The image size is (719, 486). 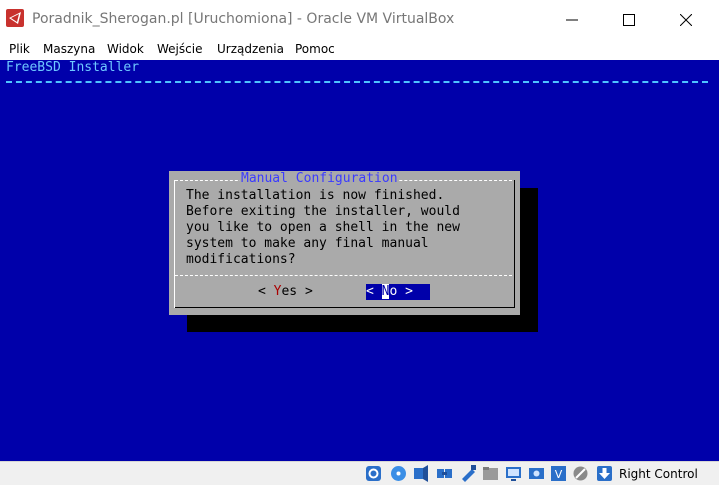 I want to click on menu-maszyna: Maszyna, so click(x=69, y=49).